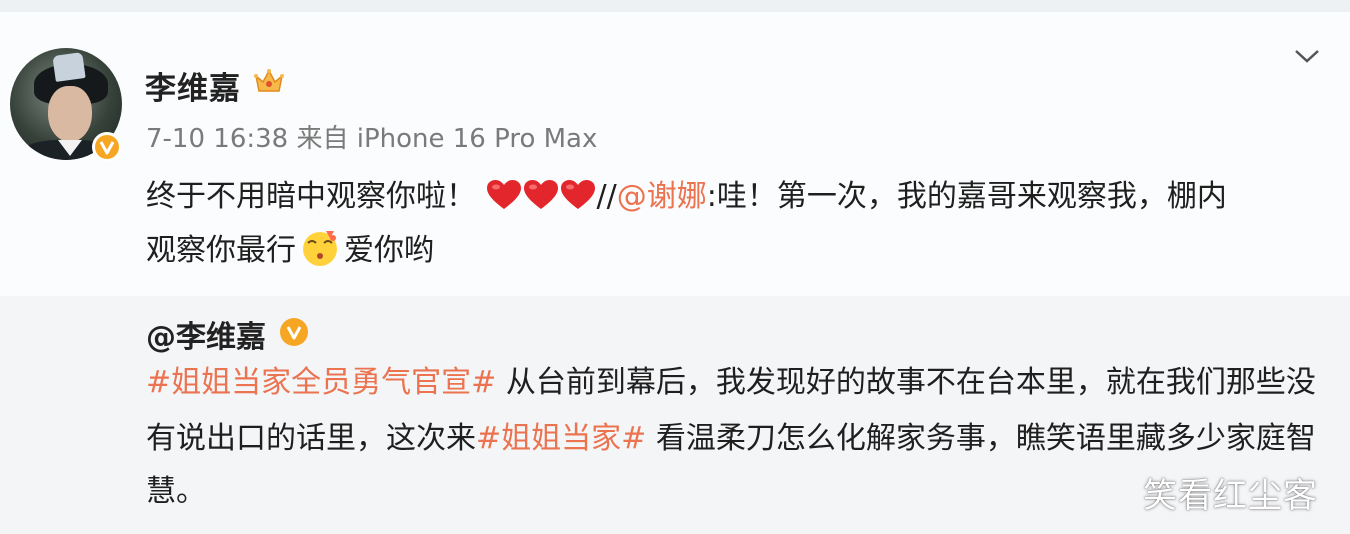  Describe the element at coordinates (217, 139) in the screenshot. I see `post-time: 7-10 16:38` at that location.